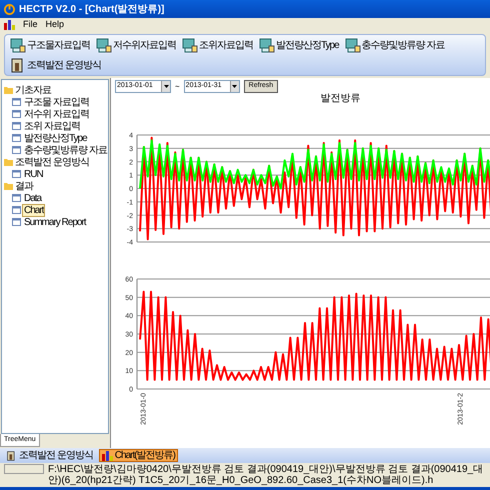 Image resolution: width=490 pixels, height=490 pixels. I want to click on chart-title: 발전방류, so click(341, 99).